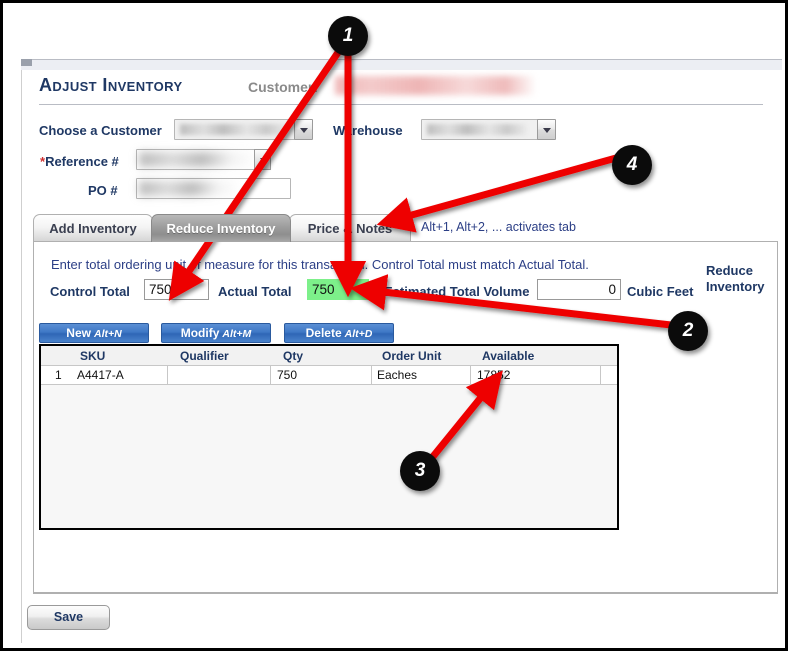 The height and width of the screenshot is (651, 788). I want to click on title-row: Adjust Inventory Customer:, so click(409, 90).